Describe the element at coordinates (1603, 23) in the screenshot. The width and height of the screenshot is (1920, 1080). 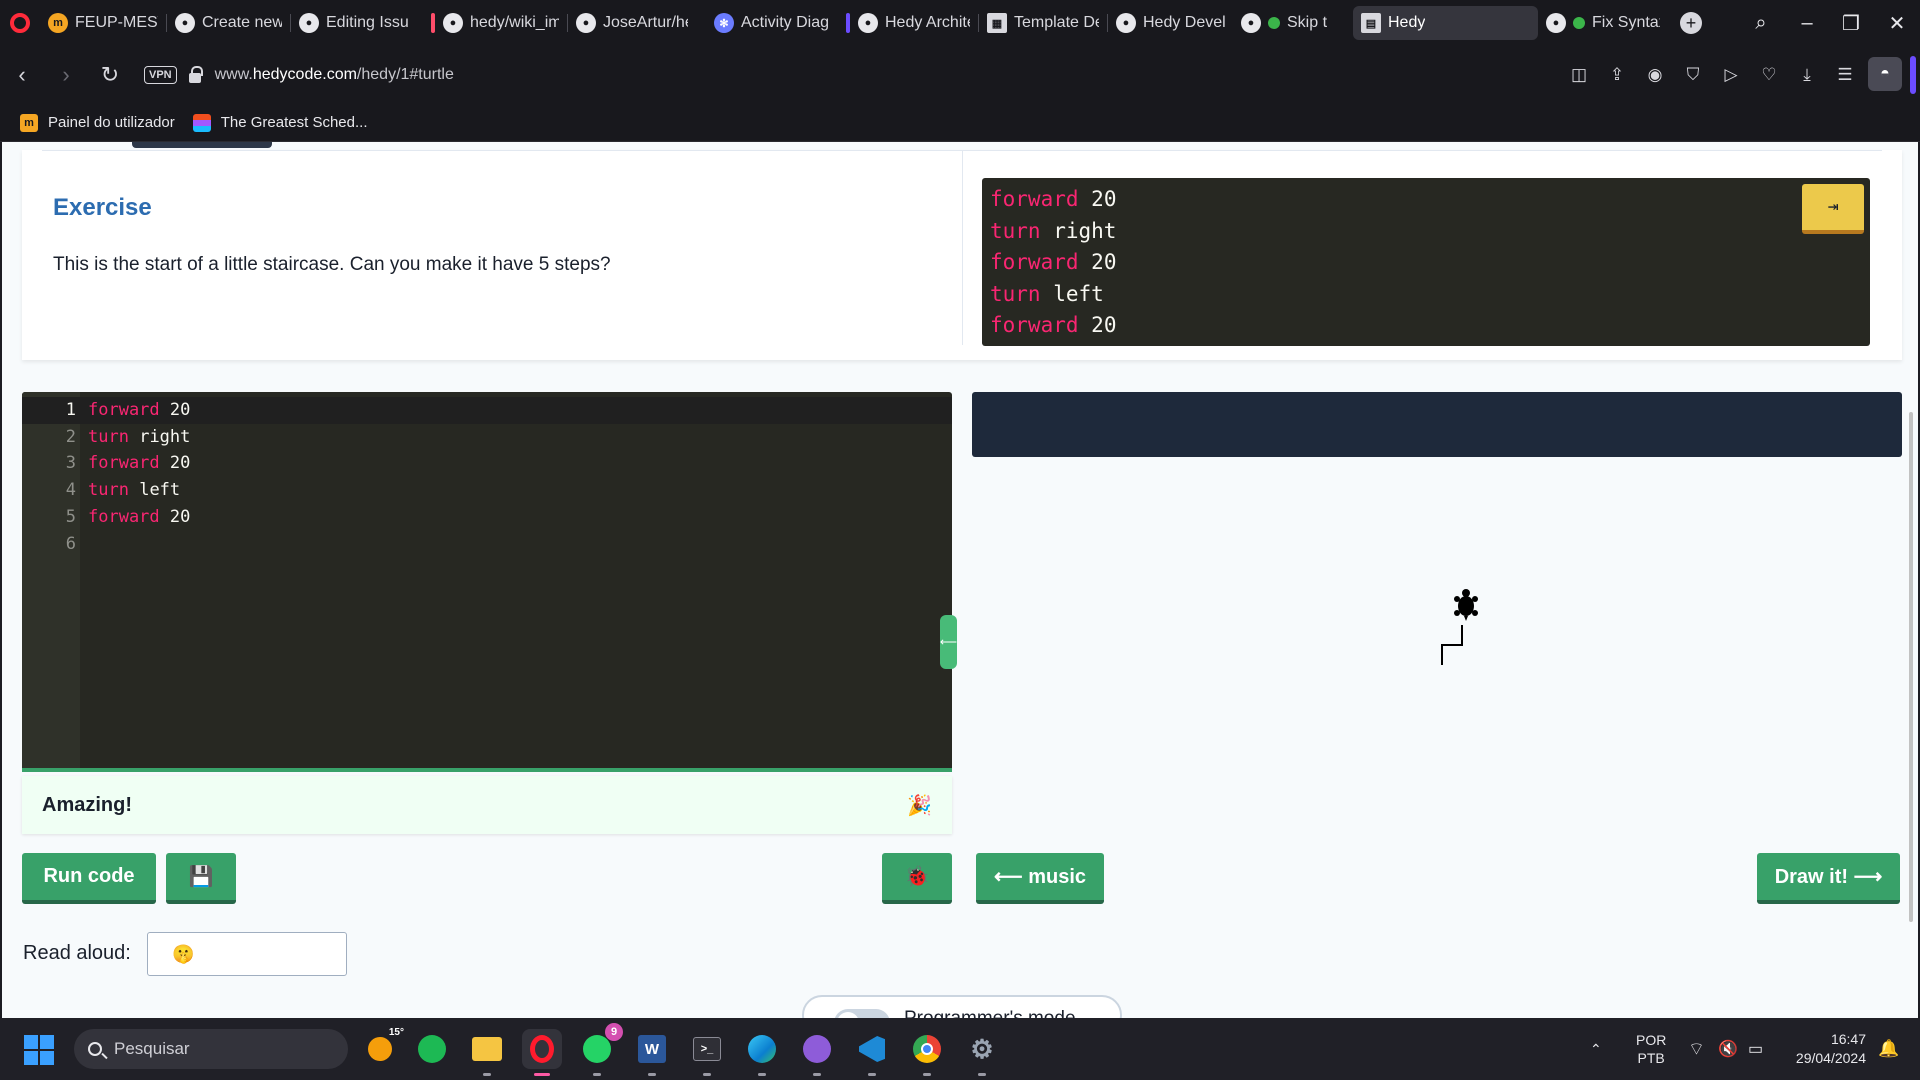
I see `tab-fix-syntax: ● Fix Syntax` at that location.